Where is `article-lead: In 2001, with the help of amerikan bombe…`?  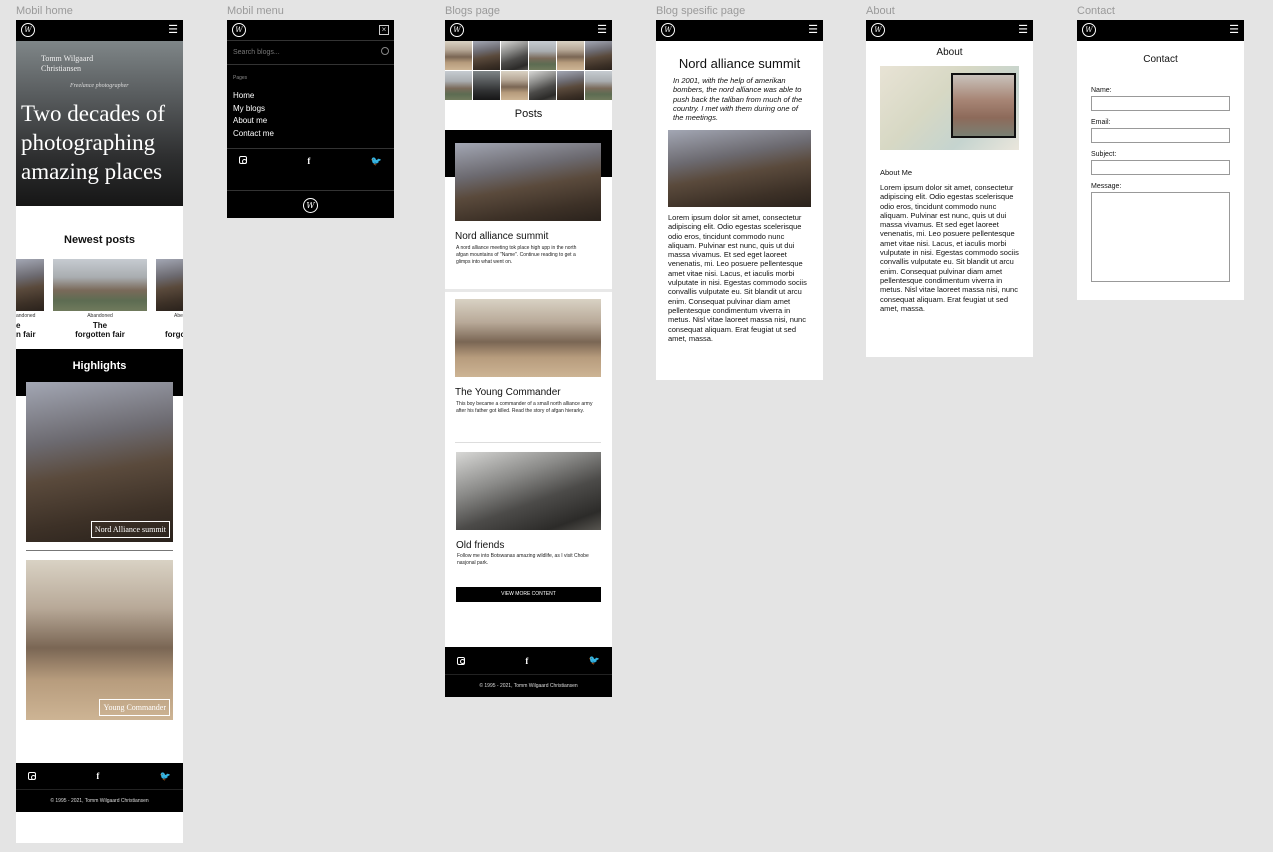 article-lead: In 2001, with the help of amerikan bombe… is located at coordinates (738, 99).